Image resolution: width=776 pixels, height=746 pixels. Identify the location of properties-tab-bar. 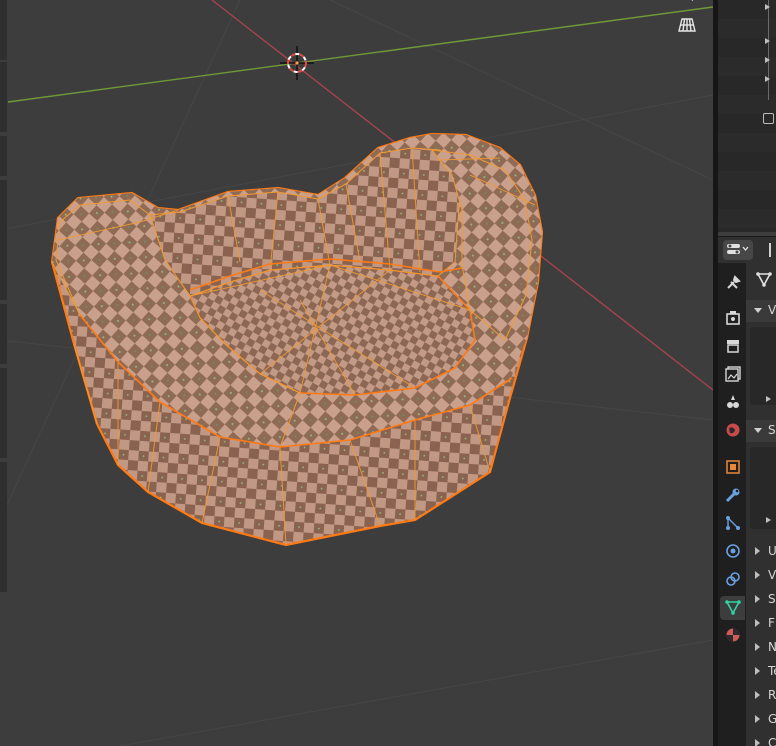
(732, 504).